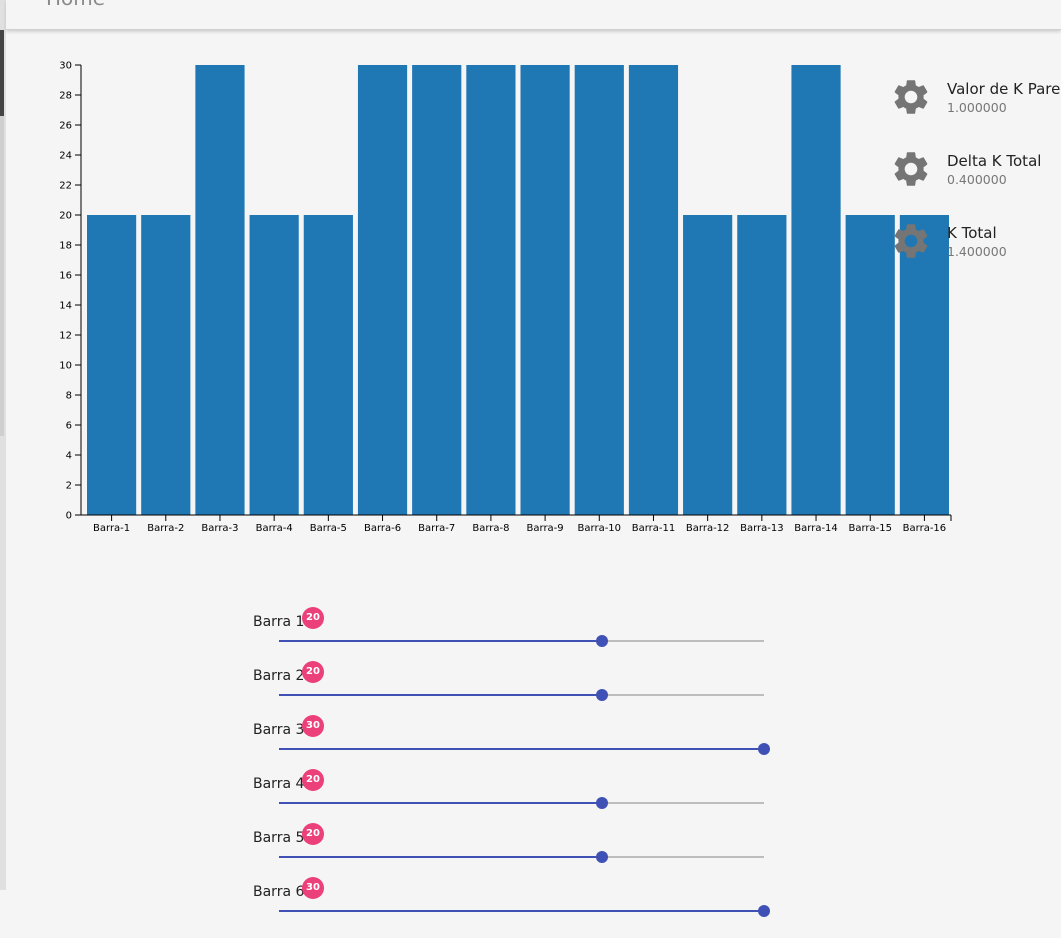 The width and height of the screenshot is (1061, 938). Describe the element at coordinates (994, 161) in the screenshot. I see `info-label: Delta K Total` at that location.